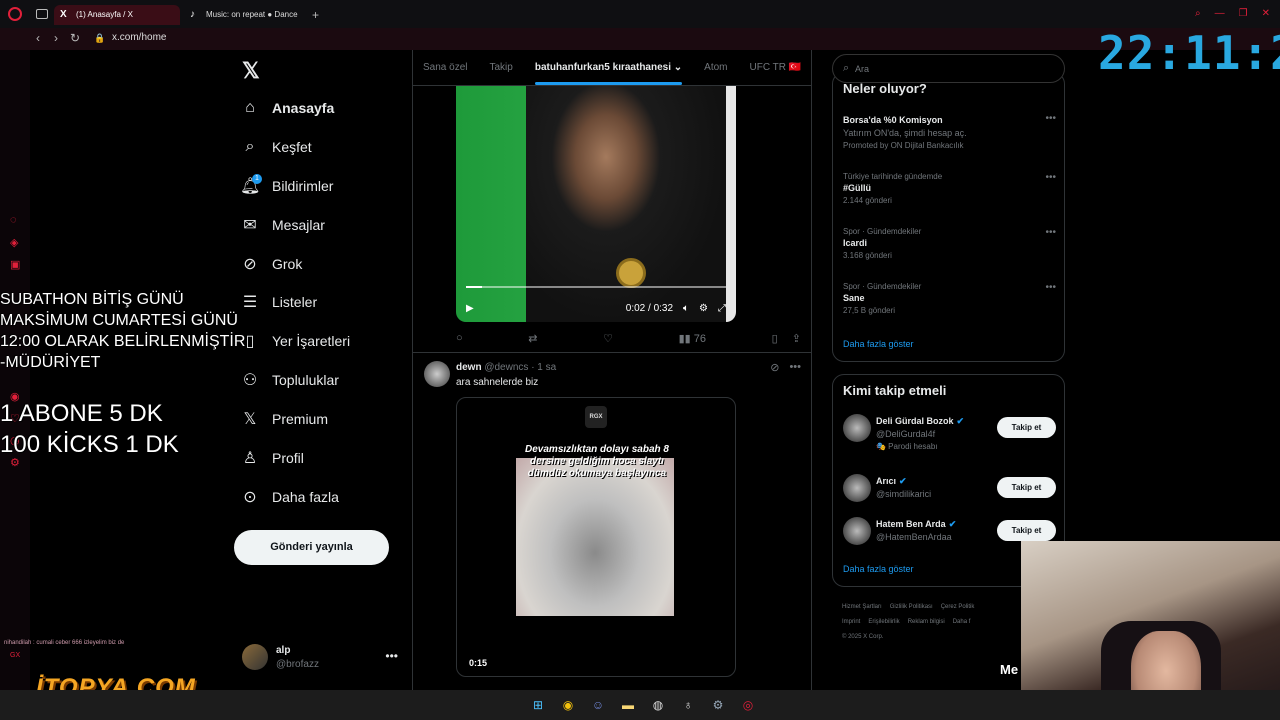 This screenshot has width=1280, height=720. What do you see at coordinates (289, 380) in the screenshot?
I see `nav-communities: ⚇ Topluluklar` at bounding box center [289, 380].